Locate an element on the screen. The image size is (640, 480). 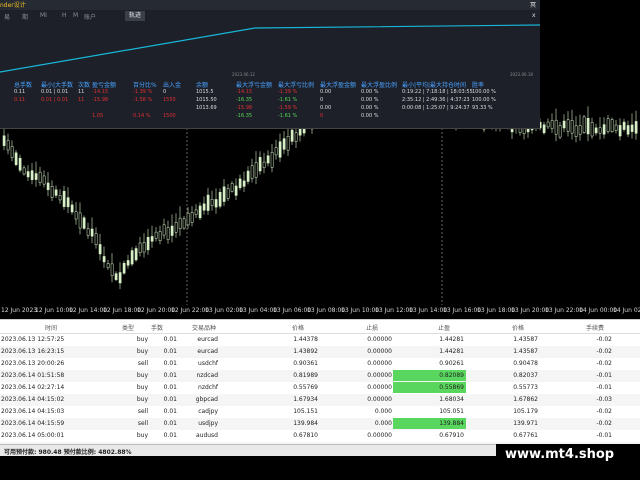
stats-cell: -16.35 is located at coordinates (244, 100).